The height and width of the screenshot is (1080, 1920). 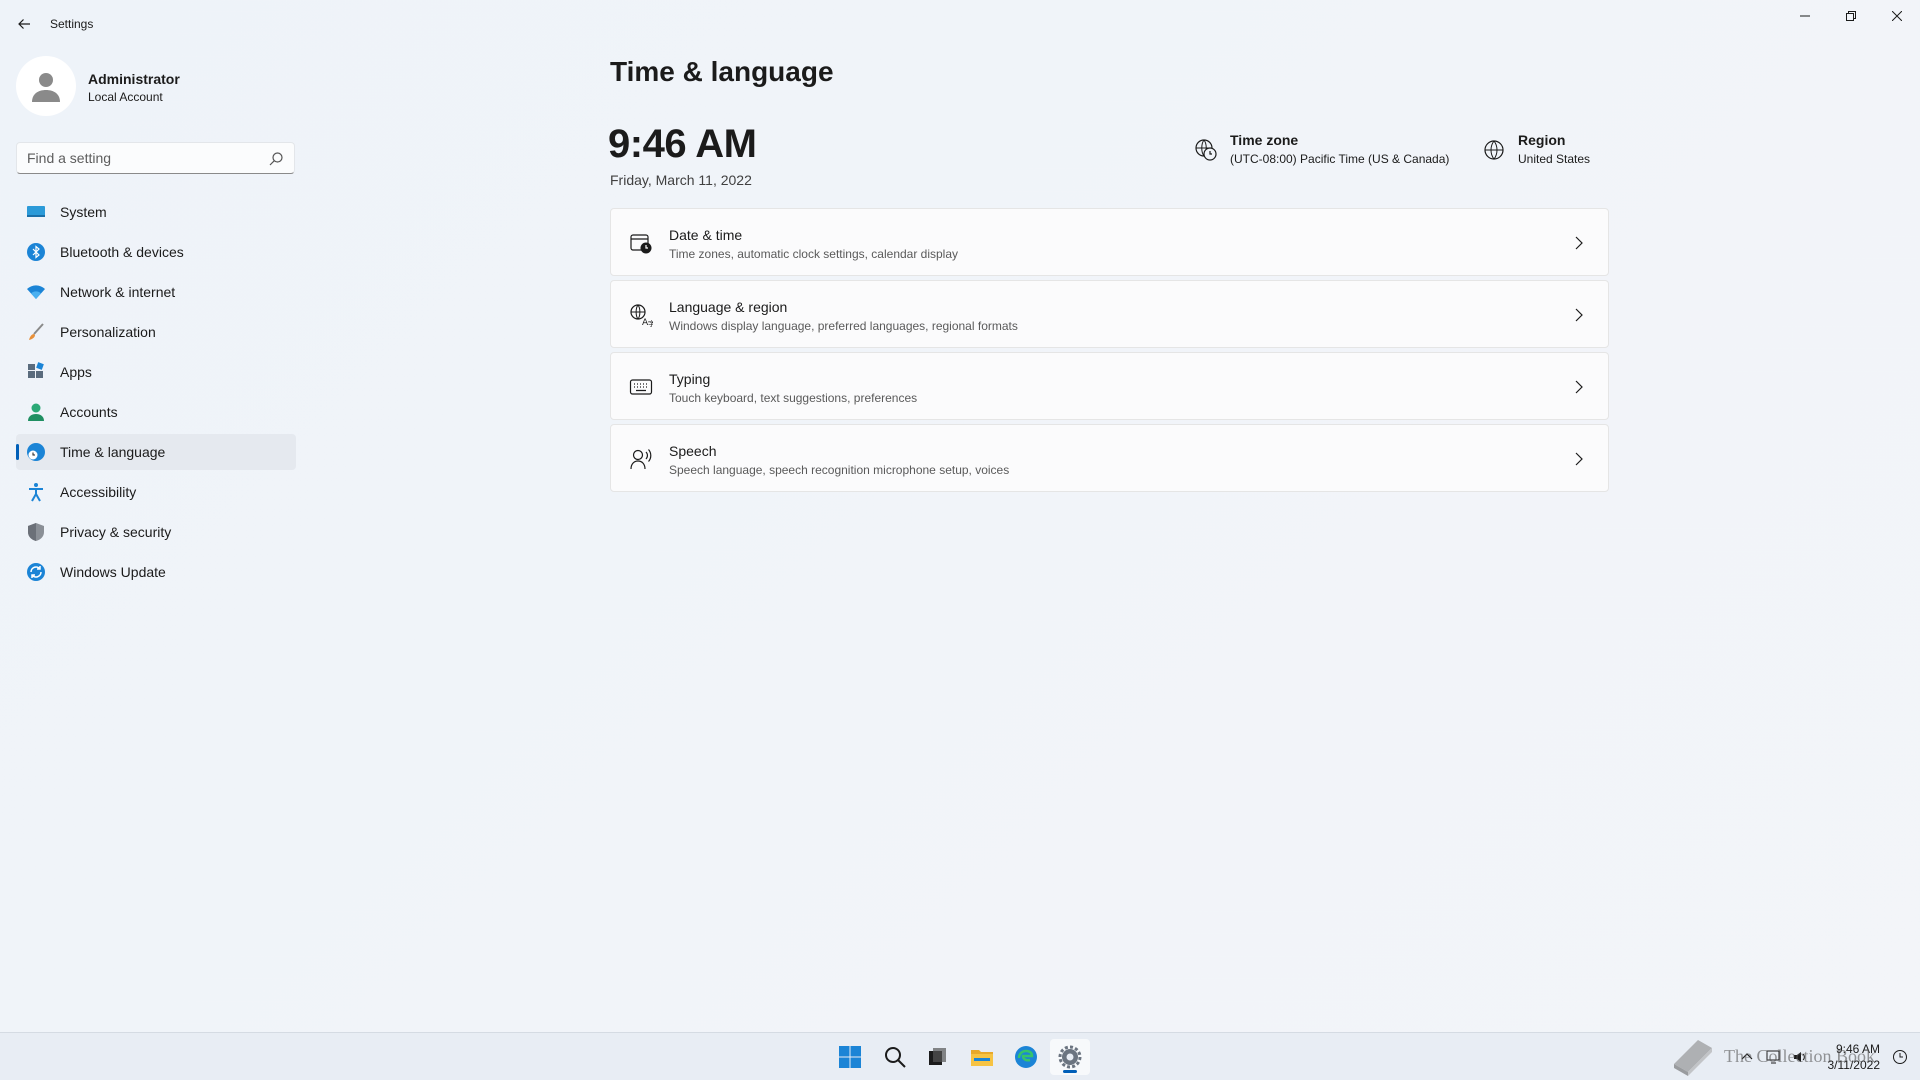 I want to click on region-info: Region United States, so click(x=1536, y=149).